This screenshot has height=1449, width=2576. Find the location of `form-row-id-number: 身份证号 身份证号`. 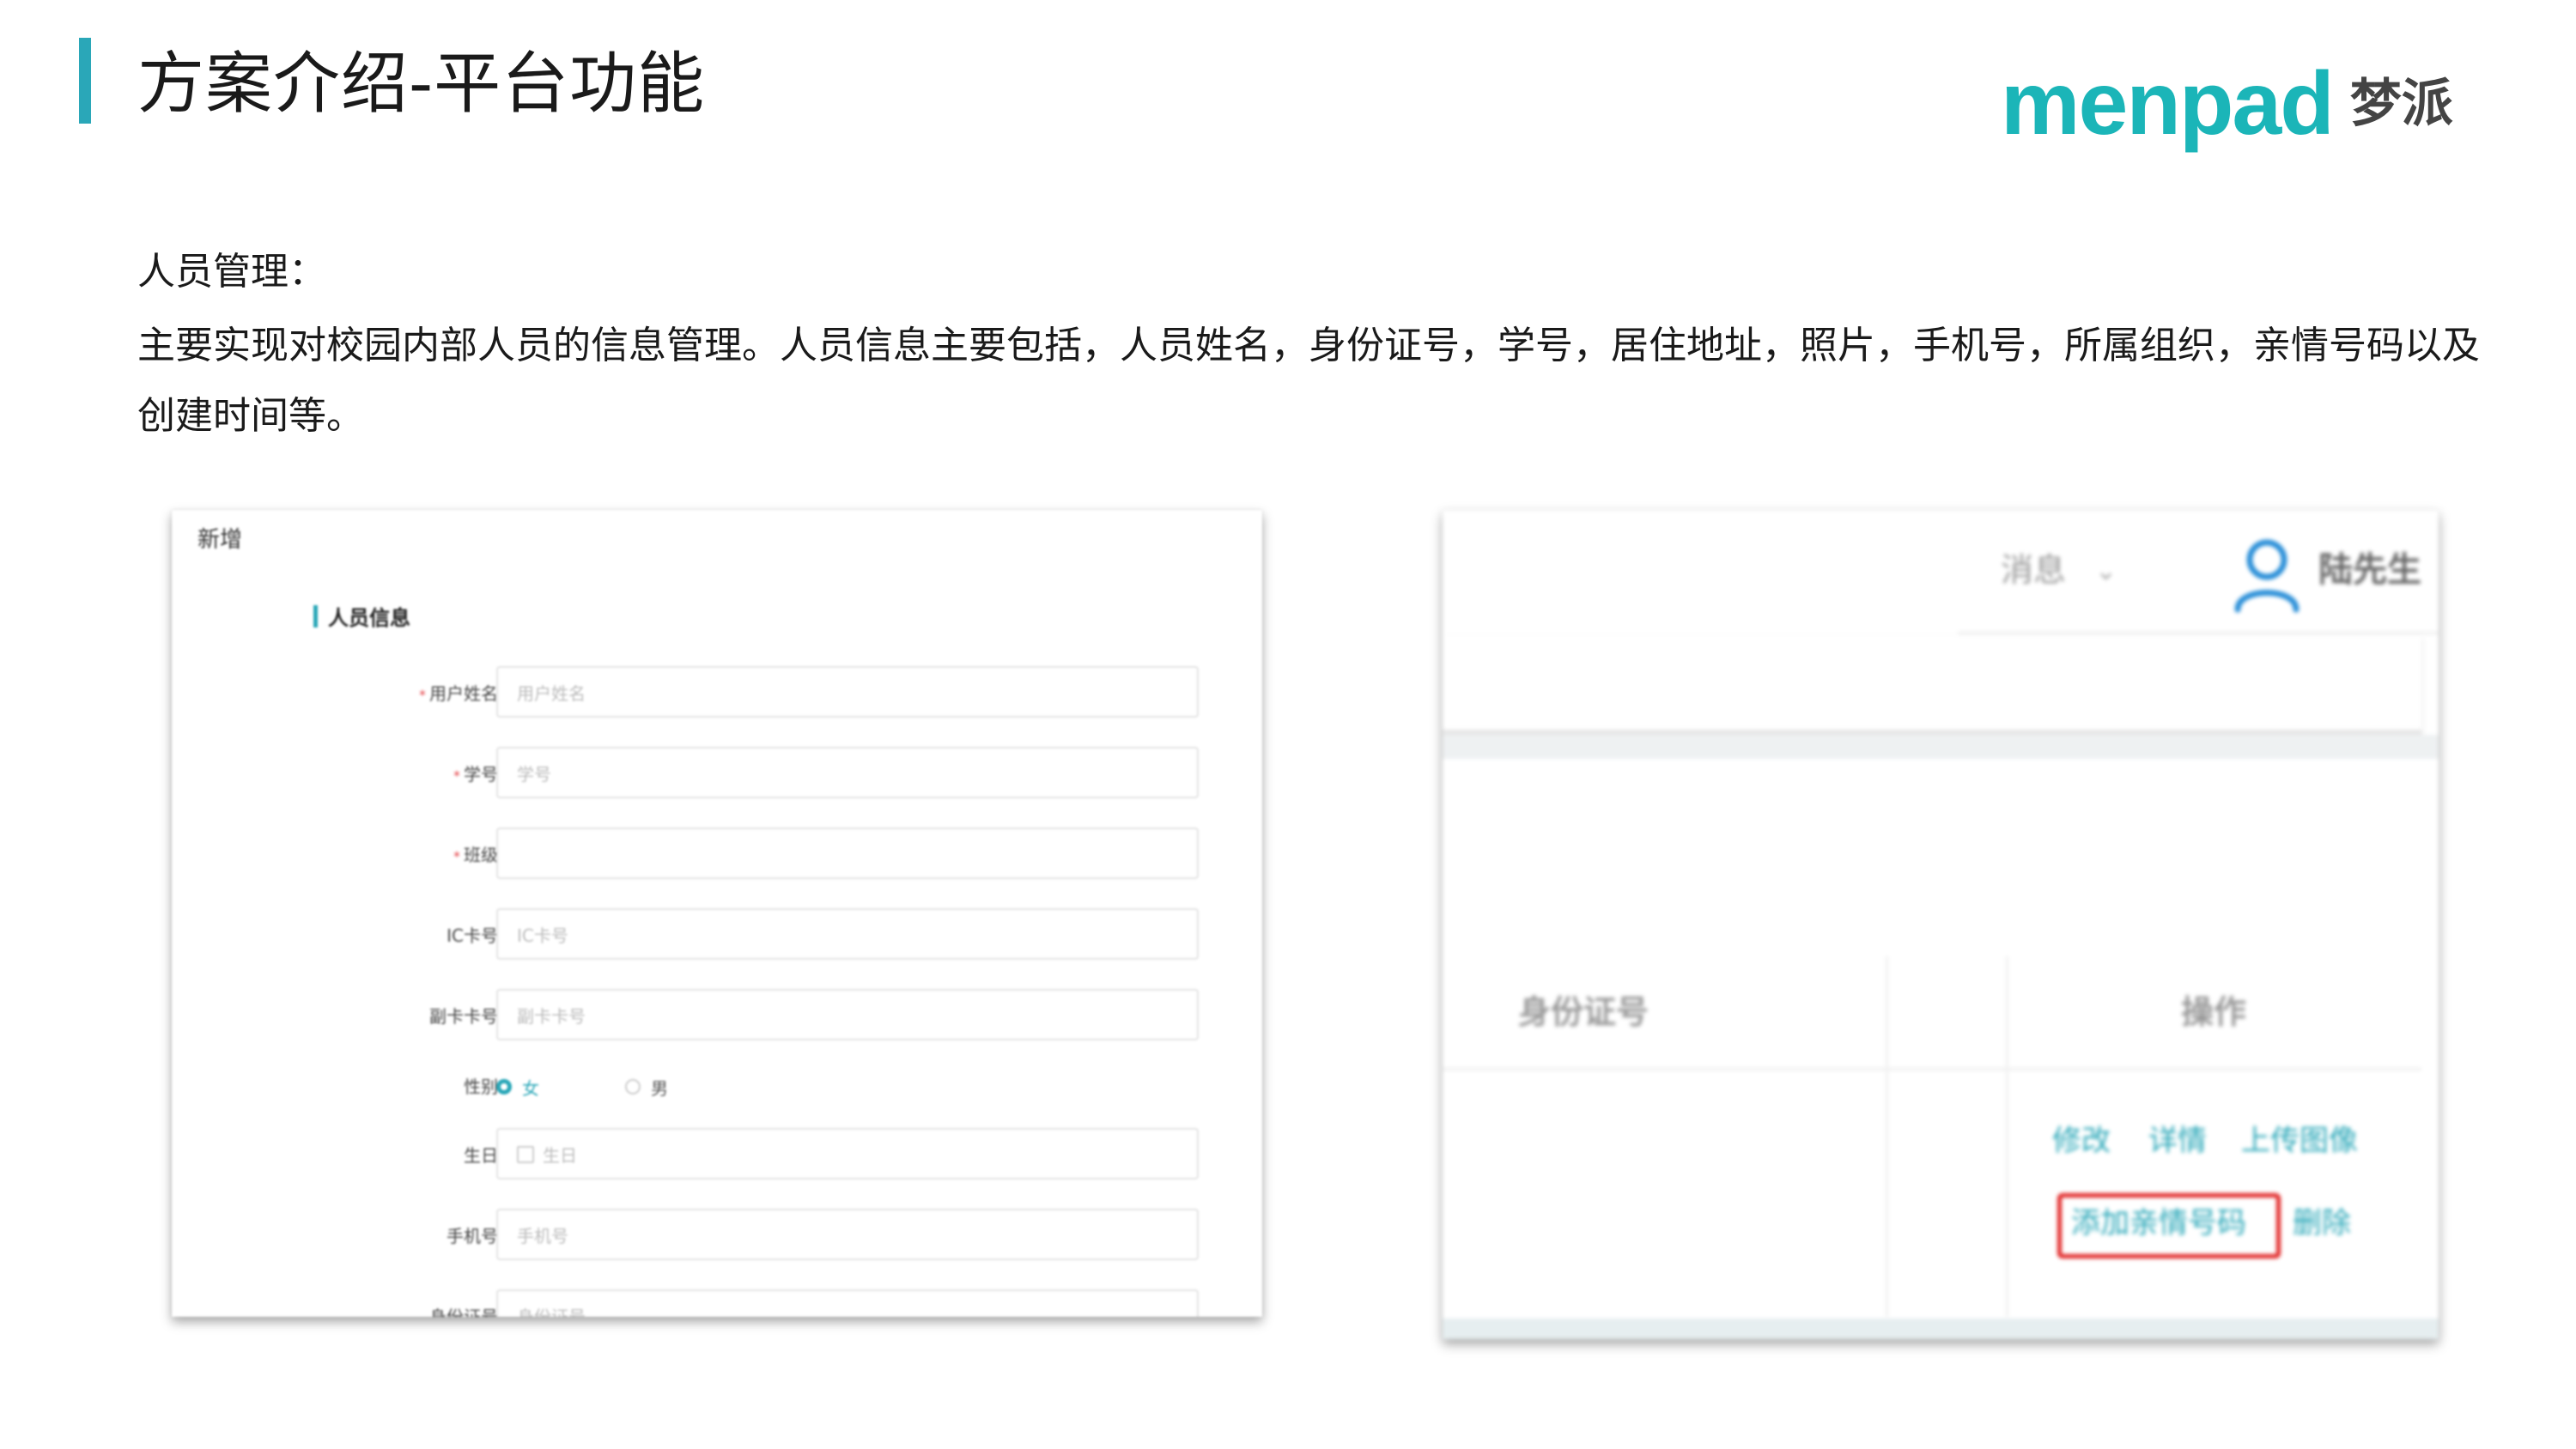

form-row-id-number: 身份证号 身份证号 is located at coordinates (717, 1303).